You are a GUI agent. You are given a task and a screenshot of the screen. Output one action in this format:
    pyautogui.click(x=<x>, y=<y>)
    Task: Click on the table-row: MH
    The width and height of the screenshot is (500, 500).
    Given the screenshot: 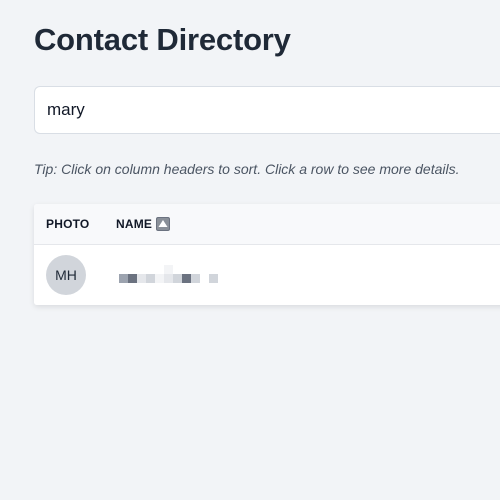 What is the action you would take?
    pyautogui.click(x=267, y=275)
    